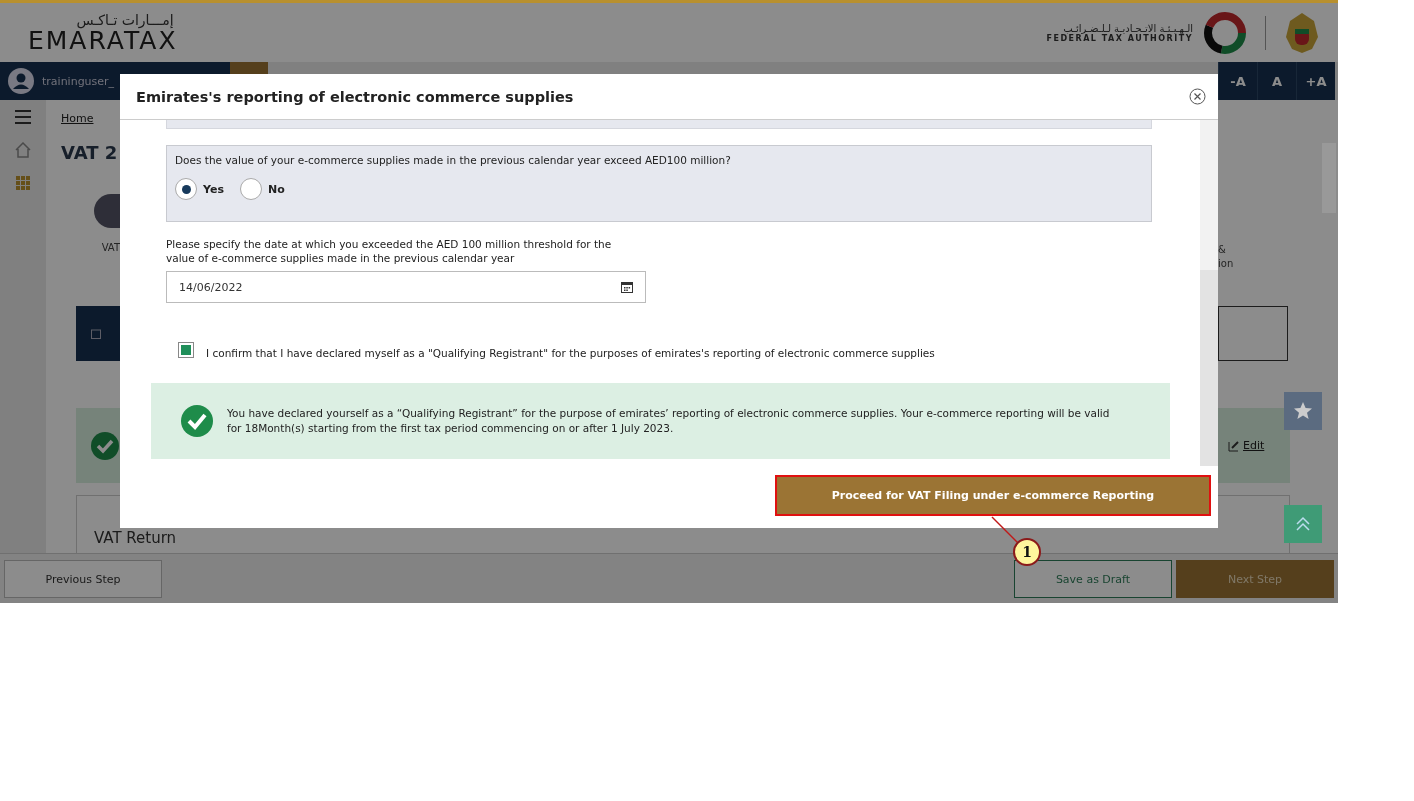 This screenshot has height=801, width=1414. Describe the element at coordinates (23, 117) in the screenshot. I see `menu-icon` at that location.